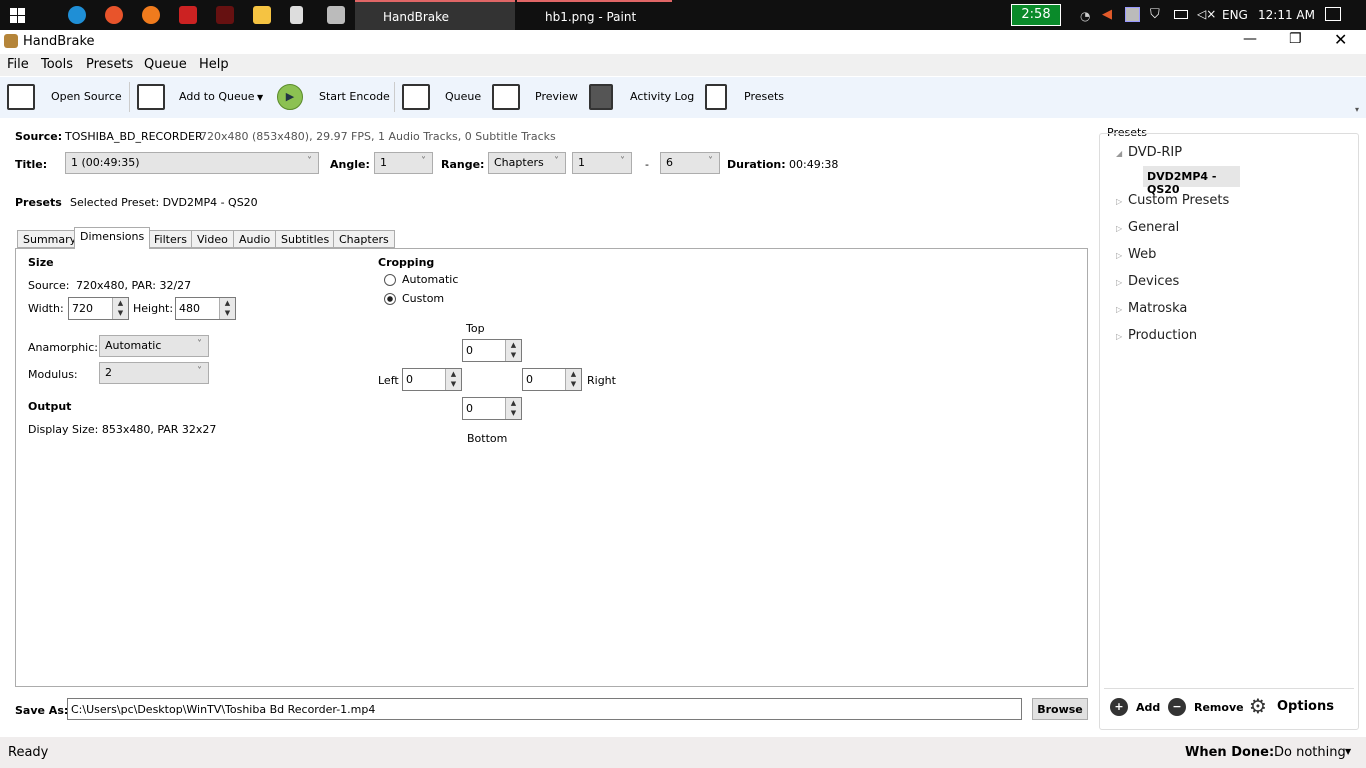  What do you see at coordinates (154, 346) in the screenshot?
I see `anamorphic-select: Automatic` at bounding box center [154, 346].